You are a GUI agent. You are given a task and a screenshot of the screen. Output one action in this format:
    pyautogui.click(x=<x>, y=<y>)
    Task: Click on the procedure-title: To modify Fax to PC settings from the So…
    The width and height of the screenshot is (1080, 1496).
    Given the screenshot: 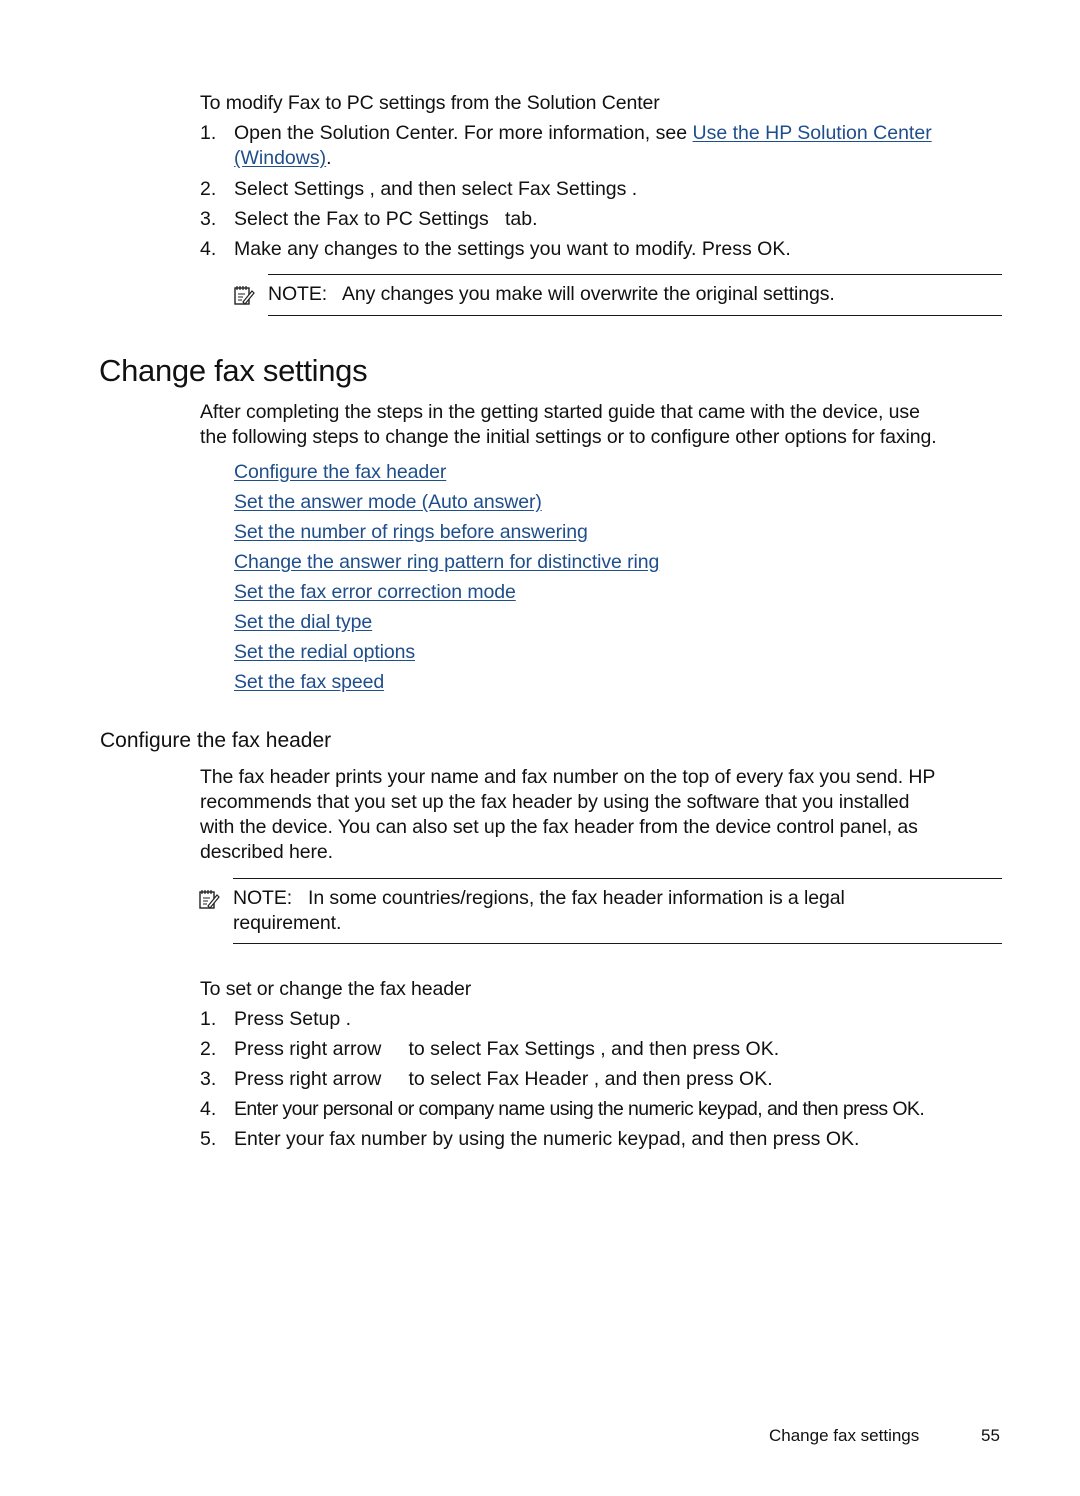 What is the action you would take?
    pyautogui.click(x=430, y=103)
    